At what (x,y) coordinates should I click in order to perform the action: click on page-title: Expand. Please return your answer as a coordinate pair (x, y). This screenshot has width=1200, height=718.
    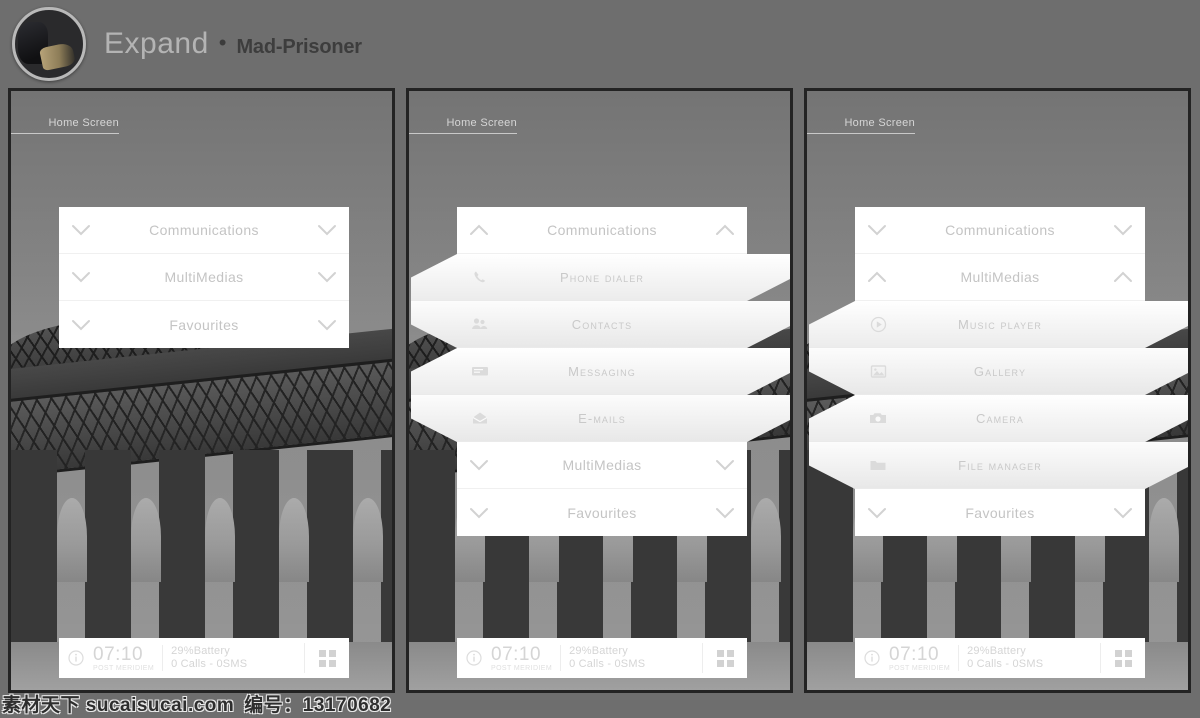
    Looking at the image, I should click on (156, 43).